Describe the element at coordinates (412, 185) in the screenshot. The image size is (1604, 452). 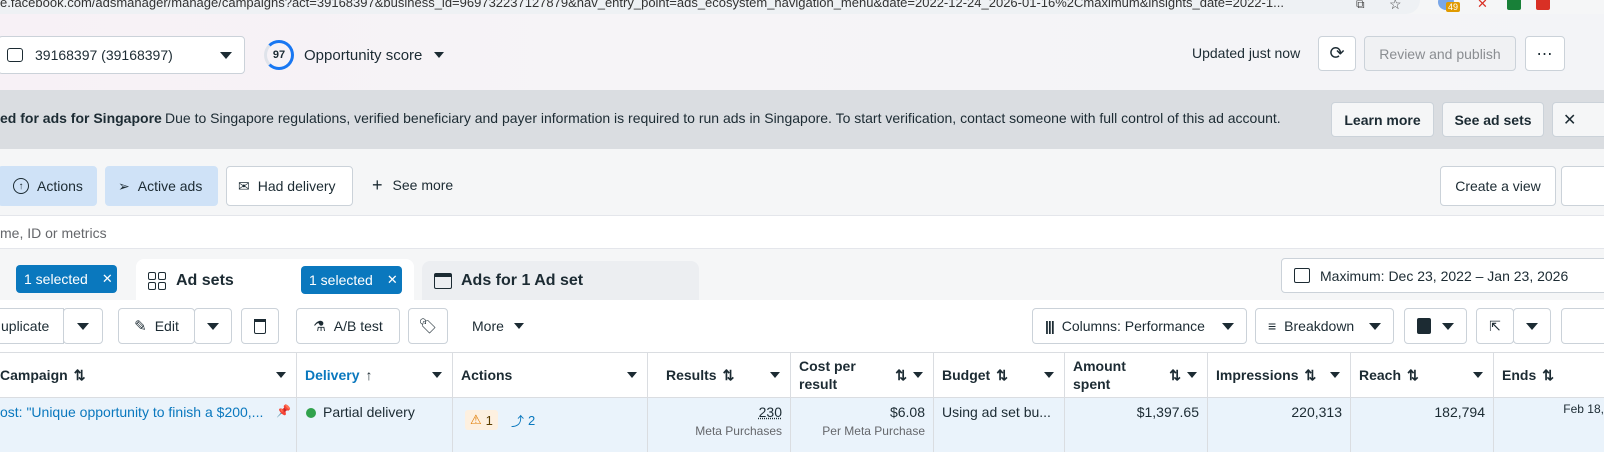
I see `see-more-filters: + See more` at that location.